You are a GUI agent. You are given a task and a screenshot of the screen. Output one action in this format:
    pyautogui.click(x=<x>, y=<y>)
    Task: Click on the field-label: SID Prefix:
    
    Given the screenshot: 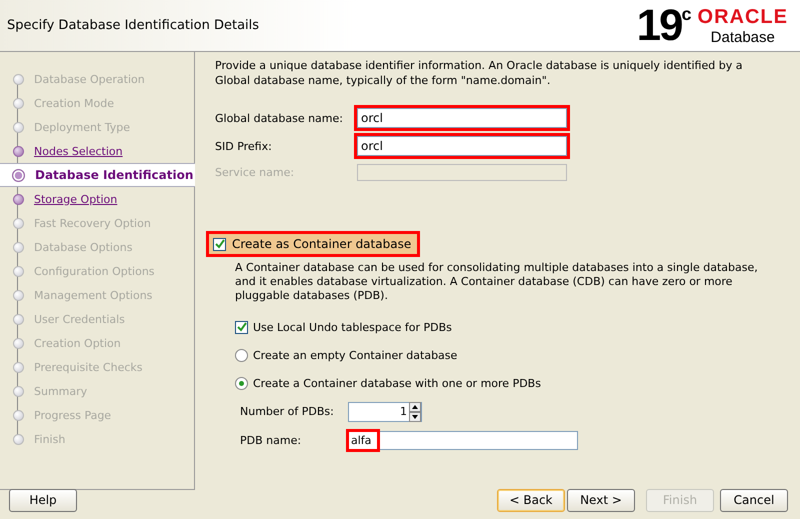 What is the action you would take?
    pyautogui.click(x=244, y=146)
    